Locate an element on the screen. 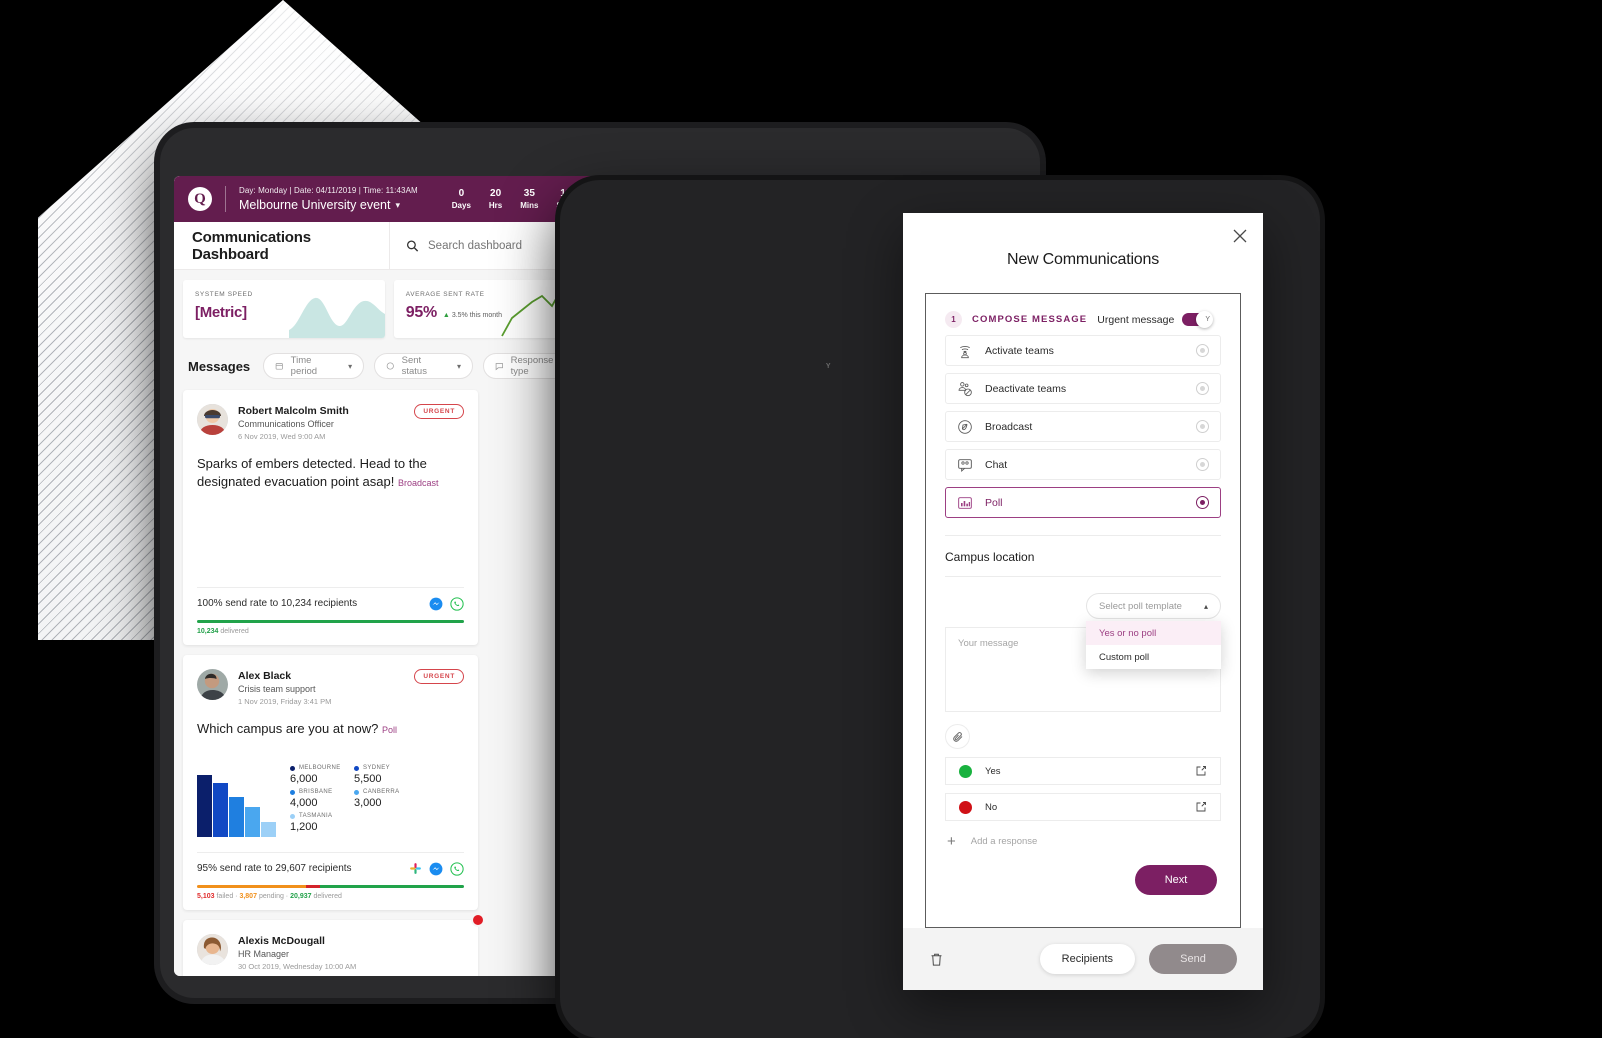 Image resolution: width=1602 pixels, height=1038 pixels. dropdown-option-yes-no-poll: Yes or no poll is located at coordinates (1153, 633).